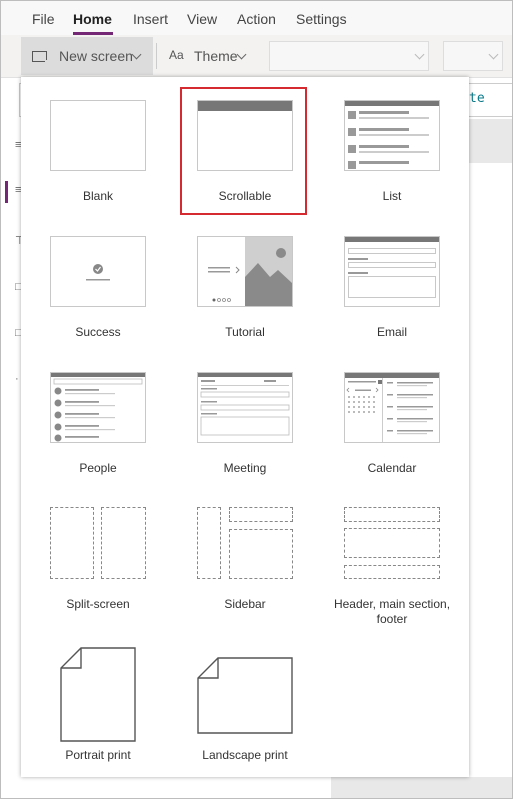  I want to click on list-thumbnail, so click(392, 135).